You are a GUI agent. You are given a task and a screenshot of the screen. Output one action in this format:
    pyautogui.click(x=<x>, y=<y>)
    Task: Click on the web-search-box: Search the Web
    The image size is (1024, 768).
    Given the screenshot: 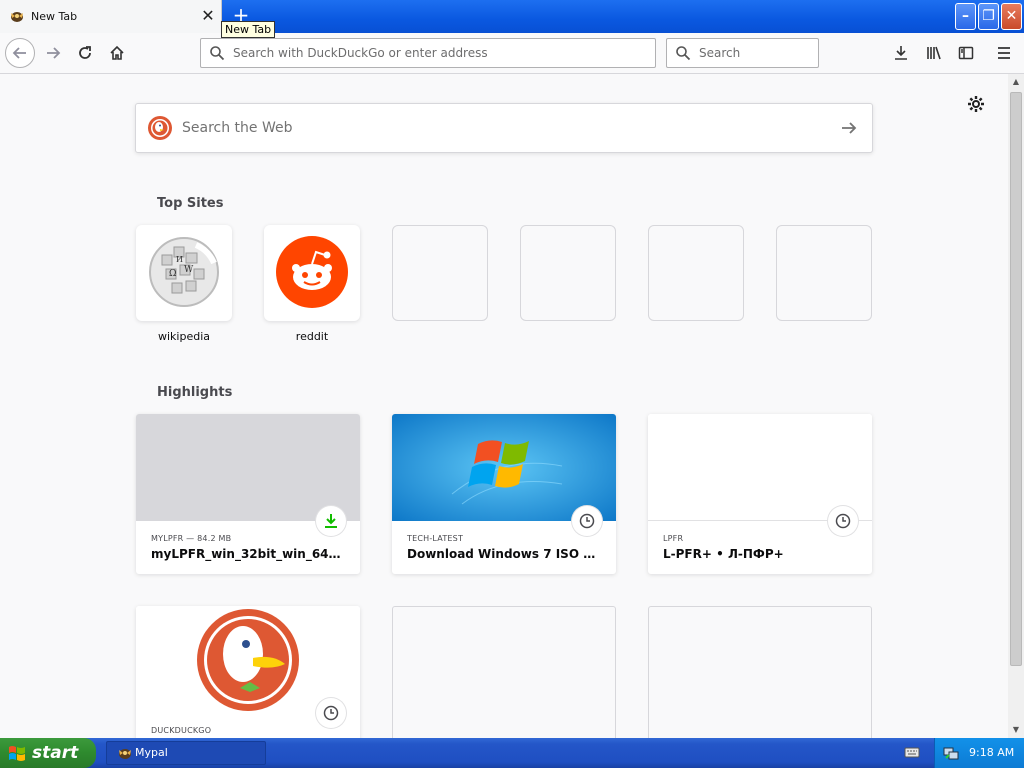 What is the action you would take?
    pyautogui.click(x=504, y=128)
    